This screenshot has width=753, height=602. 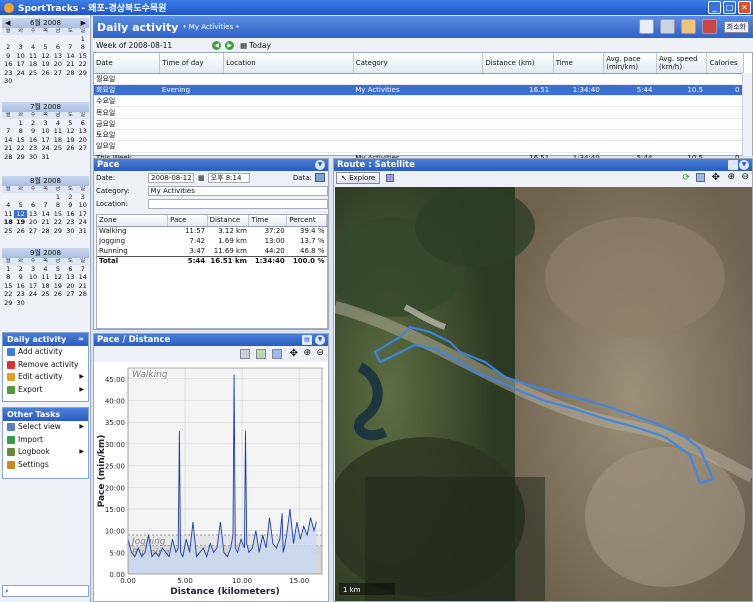 What do you see at coordinates (8, 277) in the screenshot?
I see `calendar-day: 8` at bounding box center [8, 277].